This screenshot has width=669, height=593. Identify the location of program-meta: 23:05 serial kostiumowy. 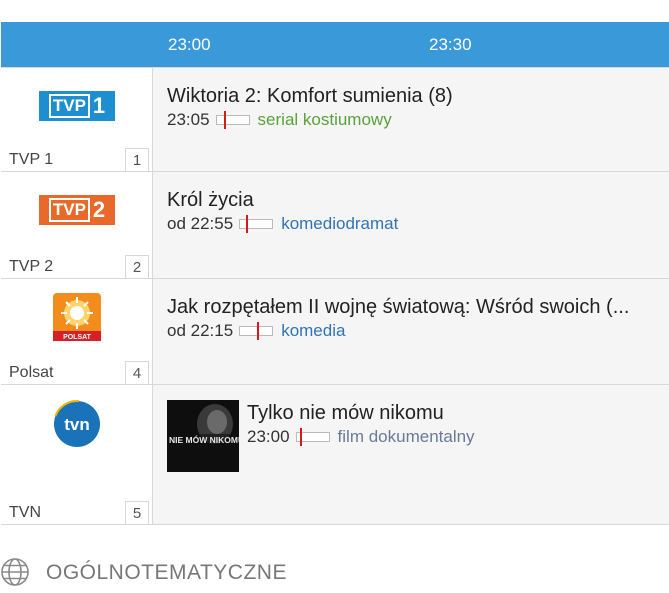
(279, 120).